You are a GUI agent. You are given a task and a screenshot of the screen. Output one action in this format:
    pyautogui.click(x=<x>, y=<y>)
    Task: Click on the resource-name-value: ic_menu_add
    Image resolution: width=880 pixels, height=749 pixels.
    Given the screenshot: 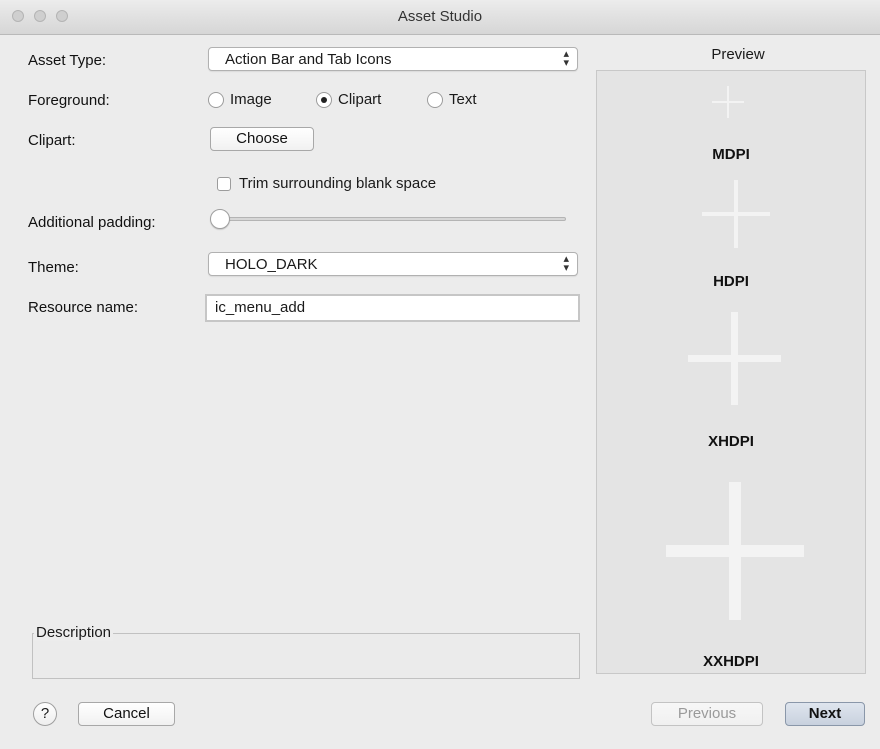 What is the action you would take?
    pyautogui.click(x=260, y=307)
    